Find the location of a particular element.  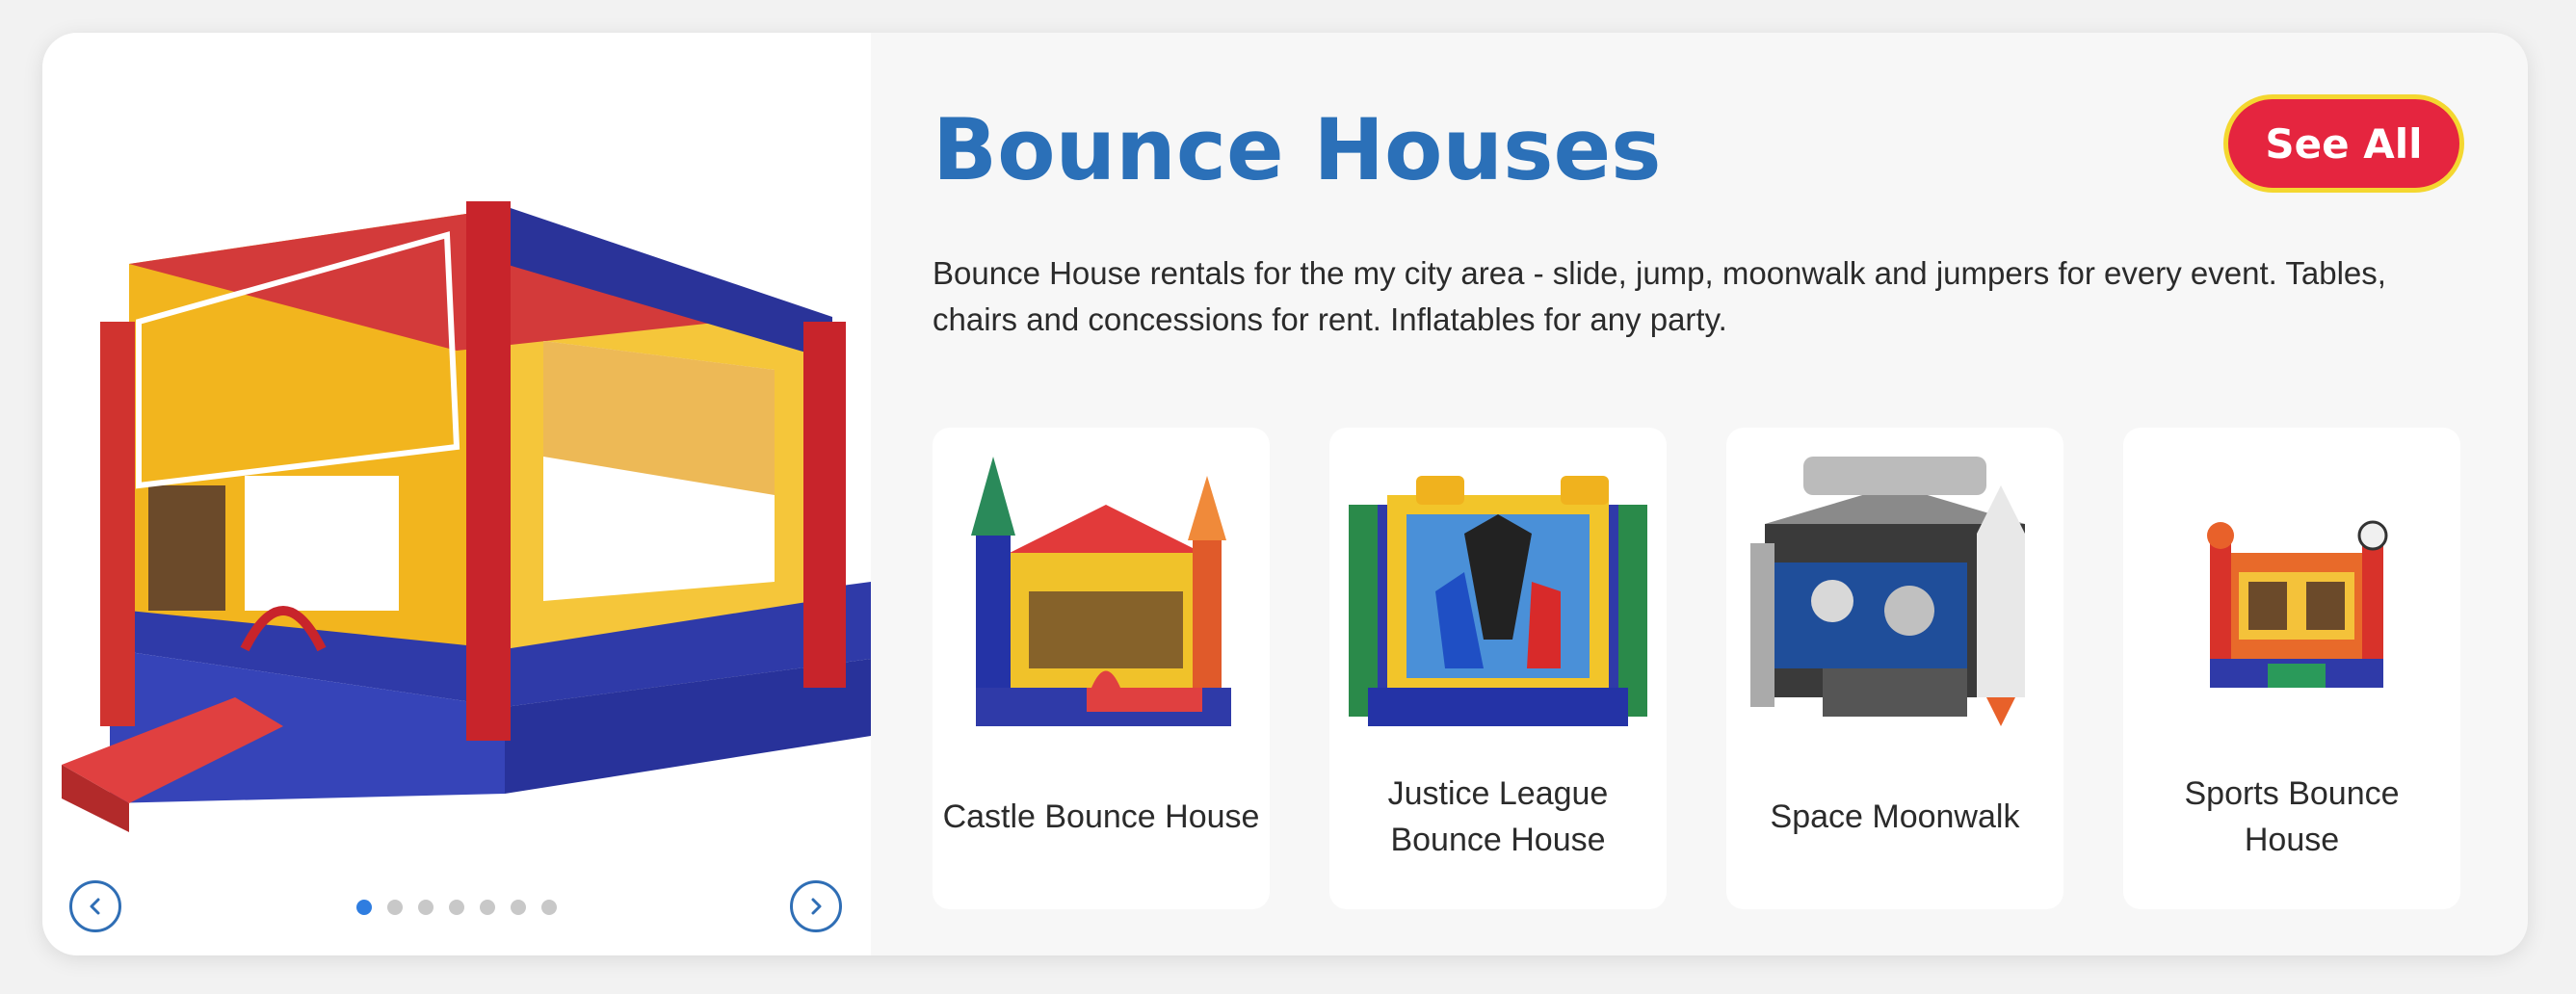

carousel-prev-button is located at coordinates (95, 906).